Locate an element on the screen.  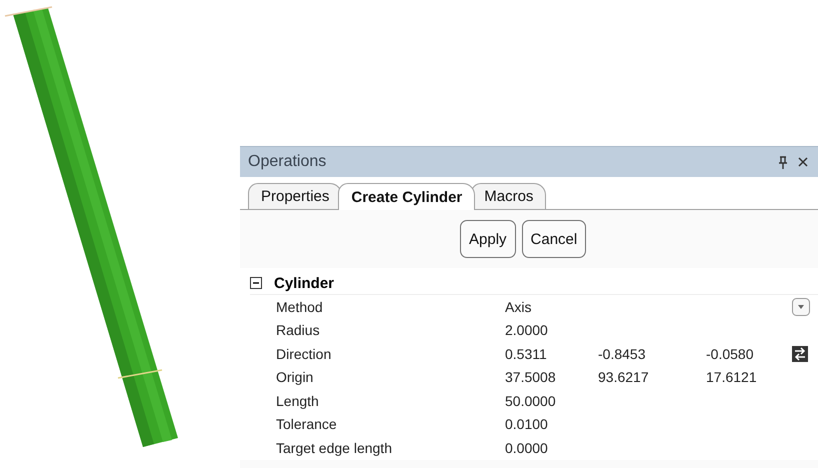
panel-title: Operations is located at coordinates (288, 162).